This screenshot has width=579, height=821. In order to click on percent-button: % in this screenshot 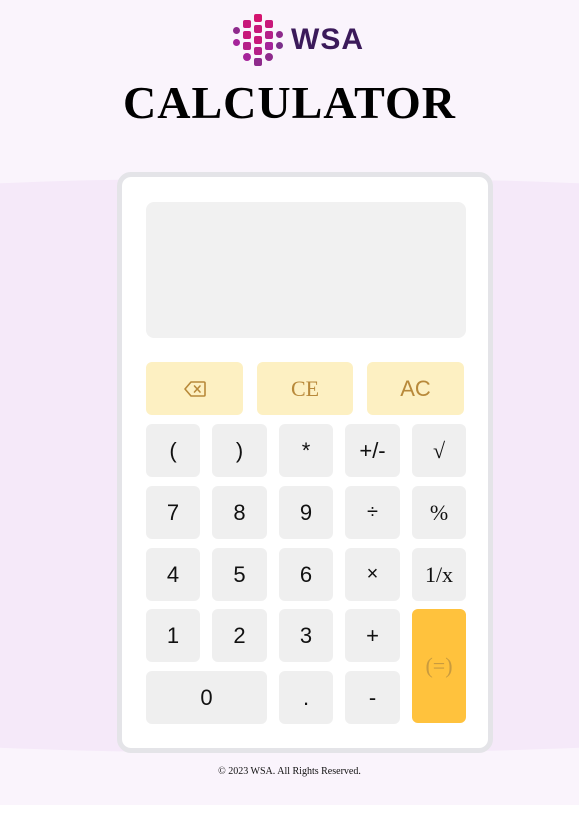, I will do `click(439, 512)`.